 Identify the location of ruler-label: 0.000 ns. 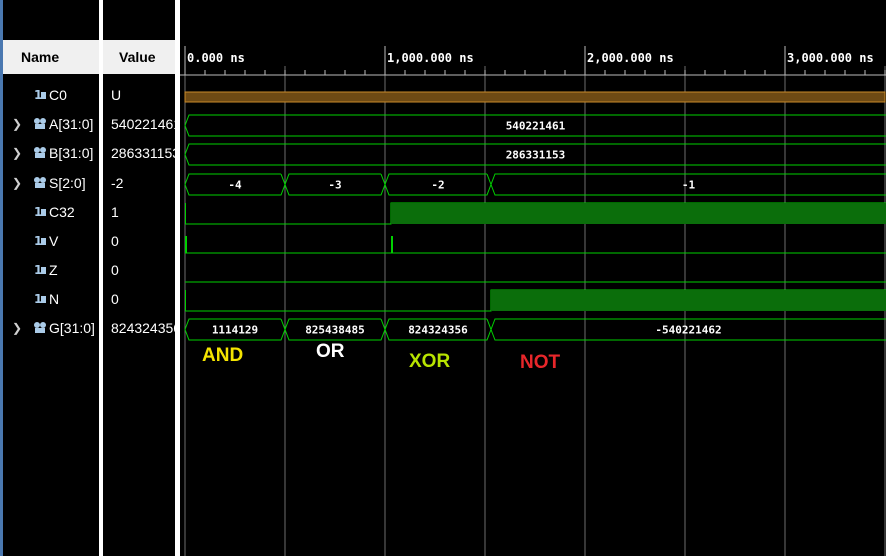
(216, 58).